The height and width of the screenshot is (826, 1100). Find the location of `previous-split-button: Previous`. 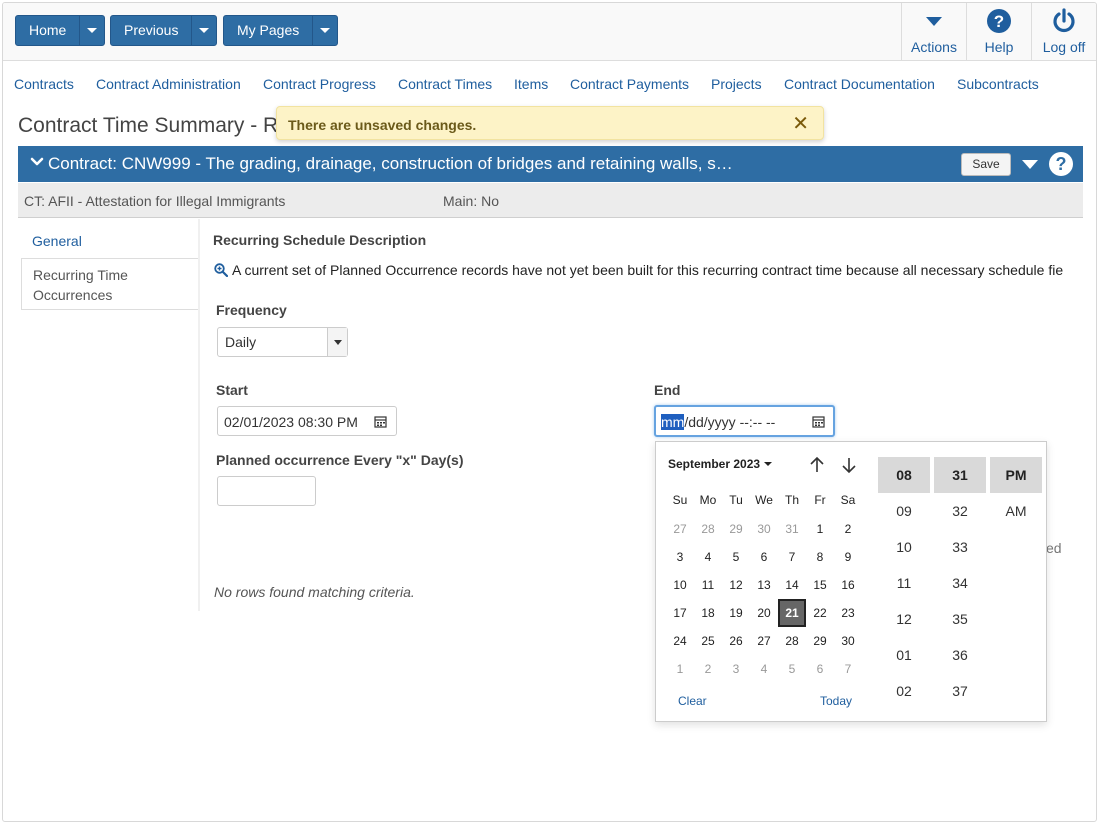

previous-split-button: Previous is located at coordinates (164, 30).